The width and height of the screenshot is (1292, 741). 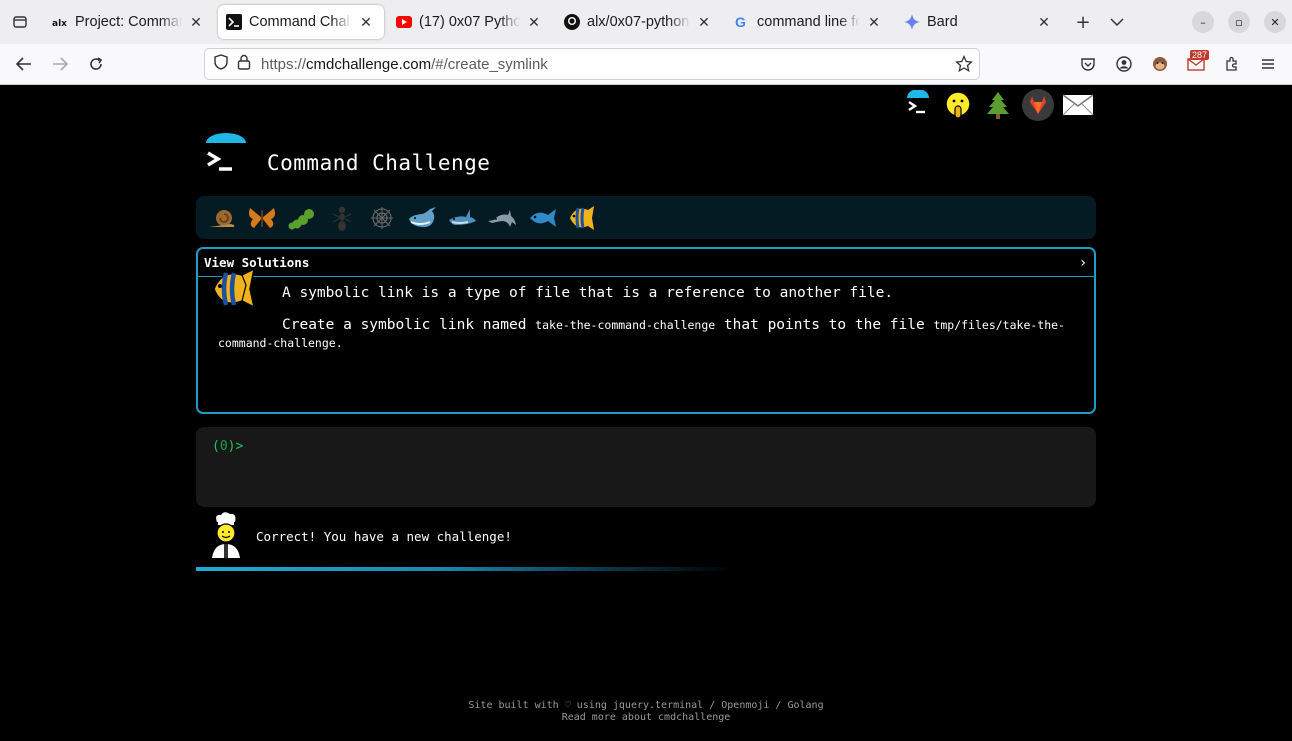 I want to click on tab-title: Project: Comman, so click(x=128, y=22).